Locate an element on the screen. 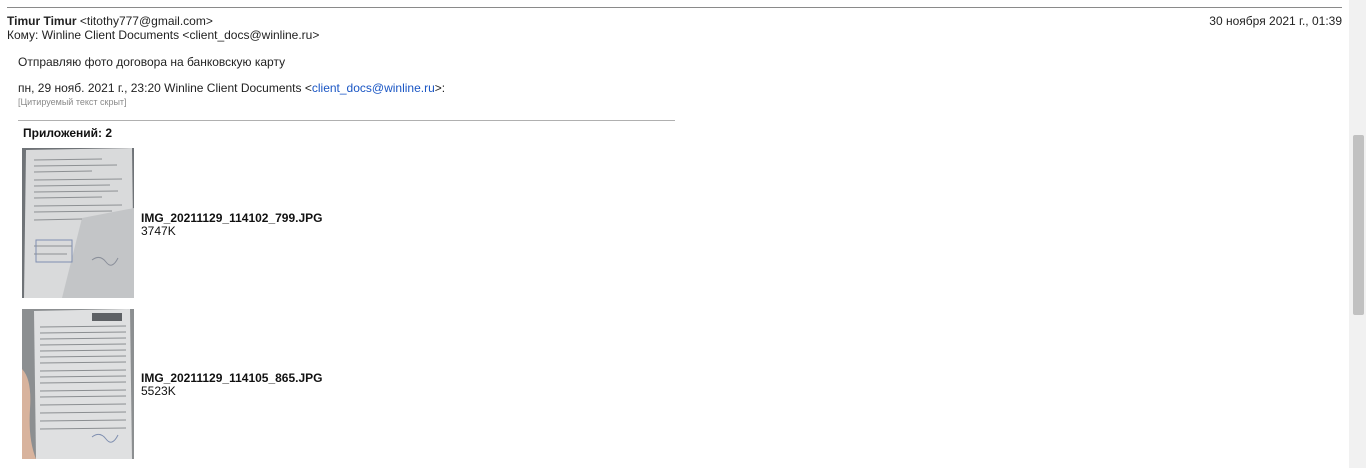 This screenshot has width=1366, height=468. quote-email-link: client_docs@winline.ru is located at coordinates (373, 88).